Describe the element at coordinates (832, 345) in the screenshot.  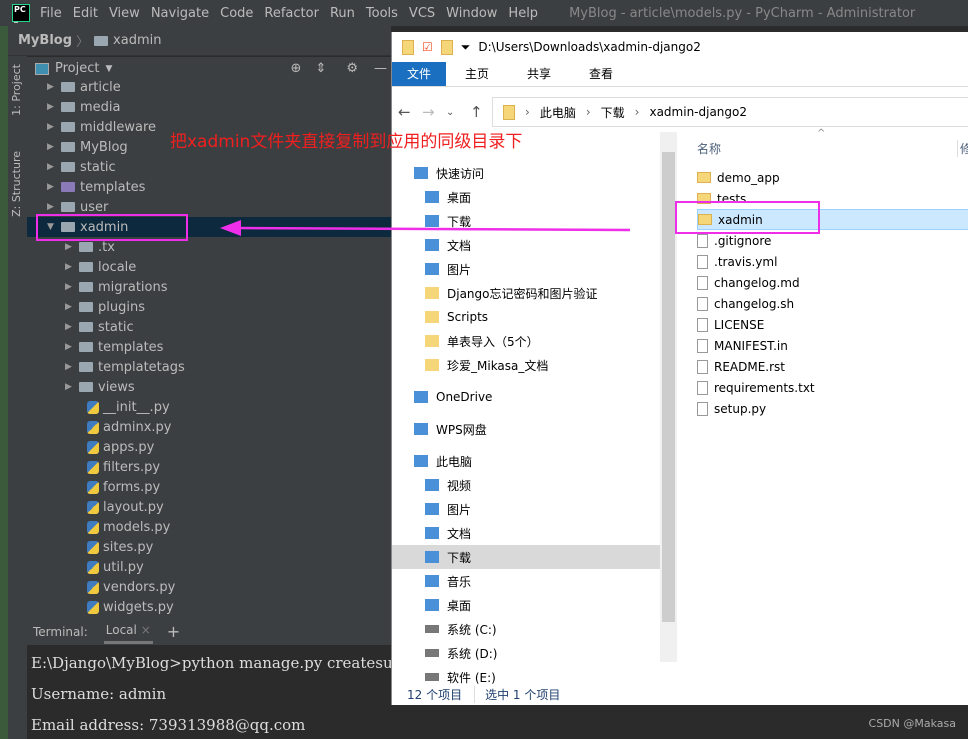
I see `file-item: MANIFEST.in` at that location.